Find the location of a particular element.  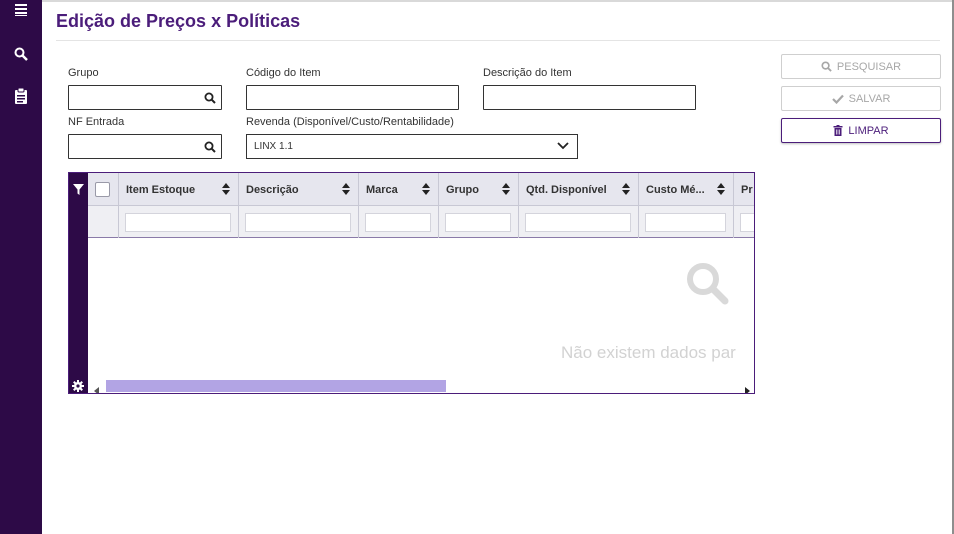

salvar-label: SALVAR is located at coordinates (869, 98).